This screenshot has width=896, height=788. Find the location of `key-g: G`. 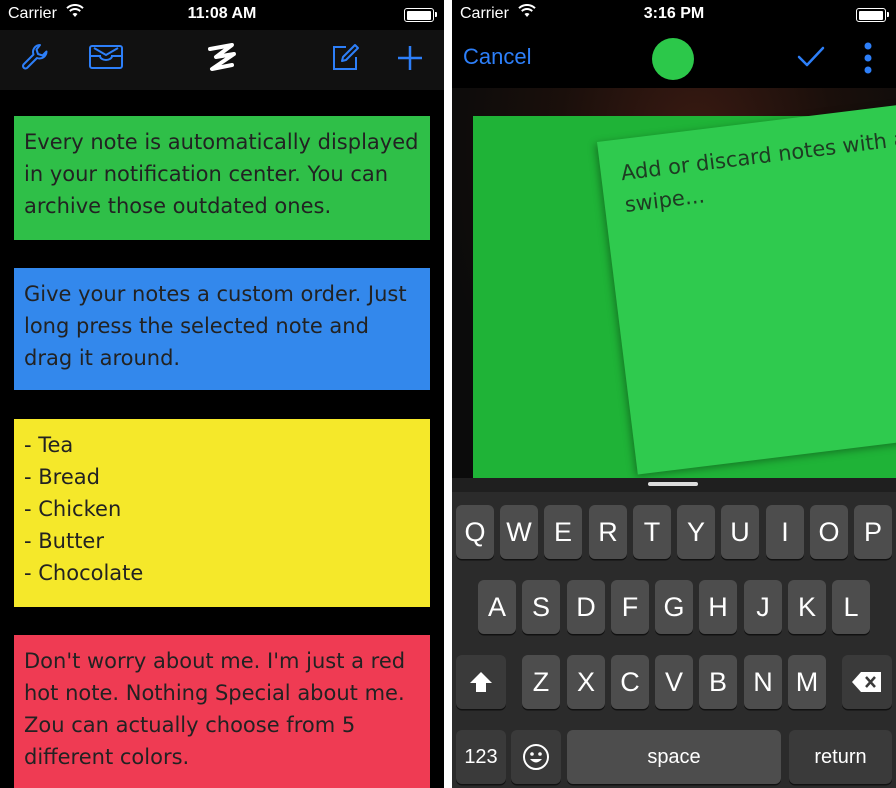

key-g: G is located at coordinates (674, 607).